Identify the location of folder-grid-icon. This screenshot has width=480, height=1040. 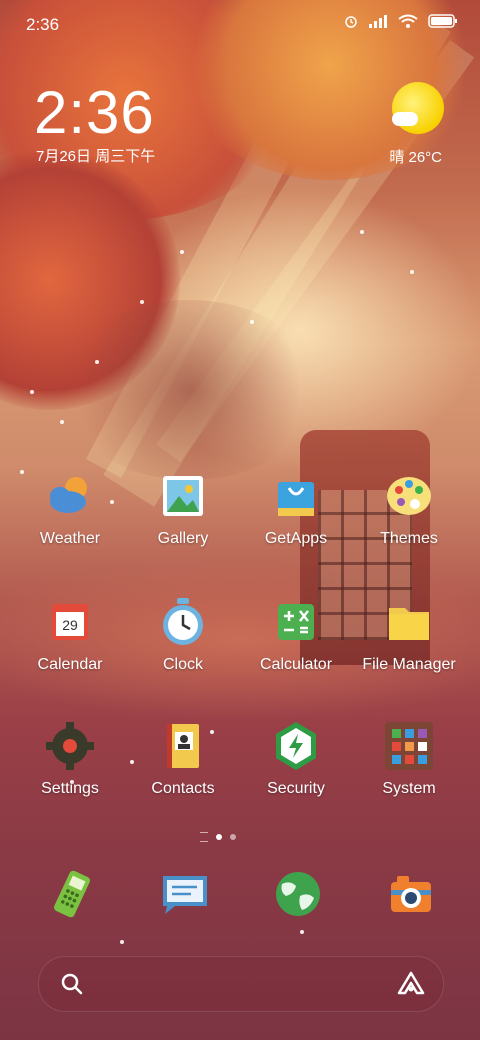
(409, 746).